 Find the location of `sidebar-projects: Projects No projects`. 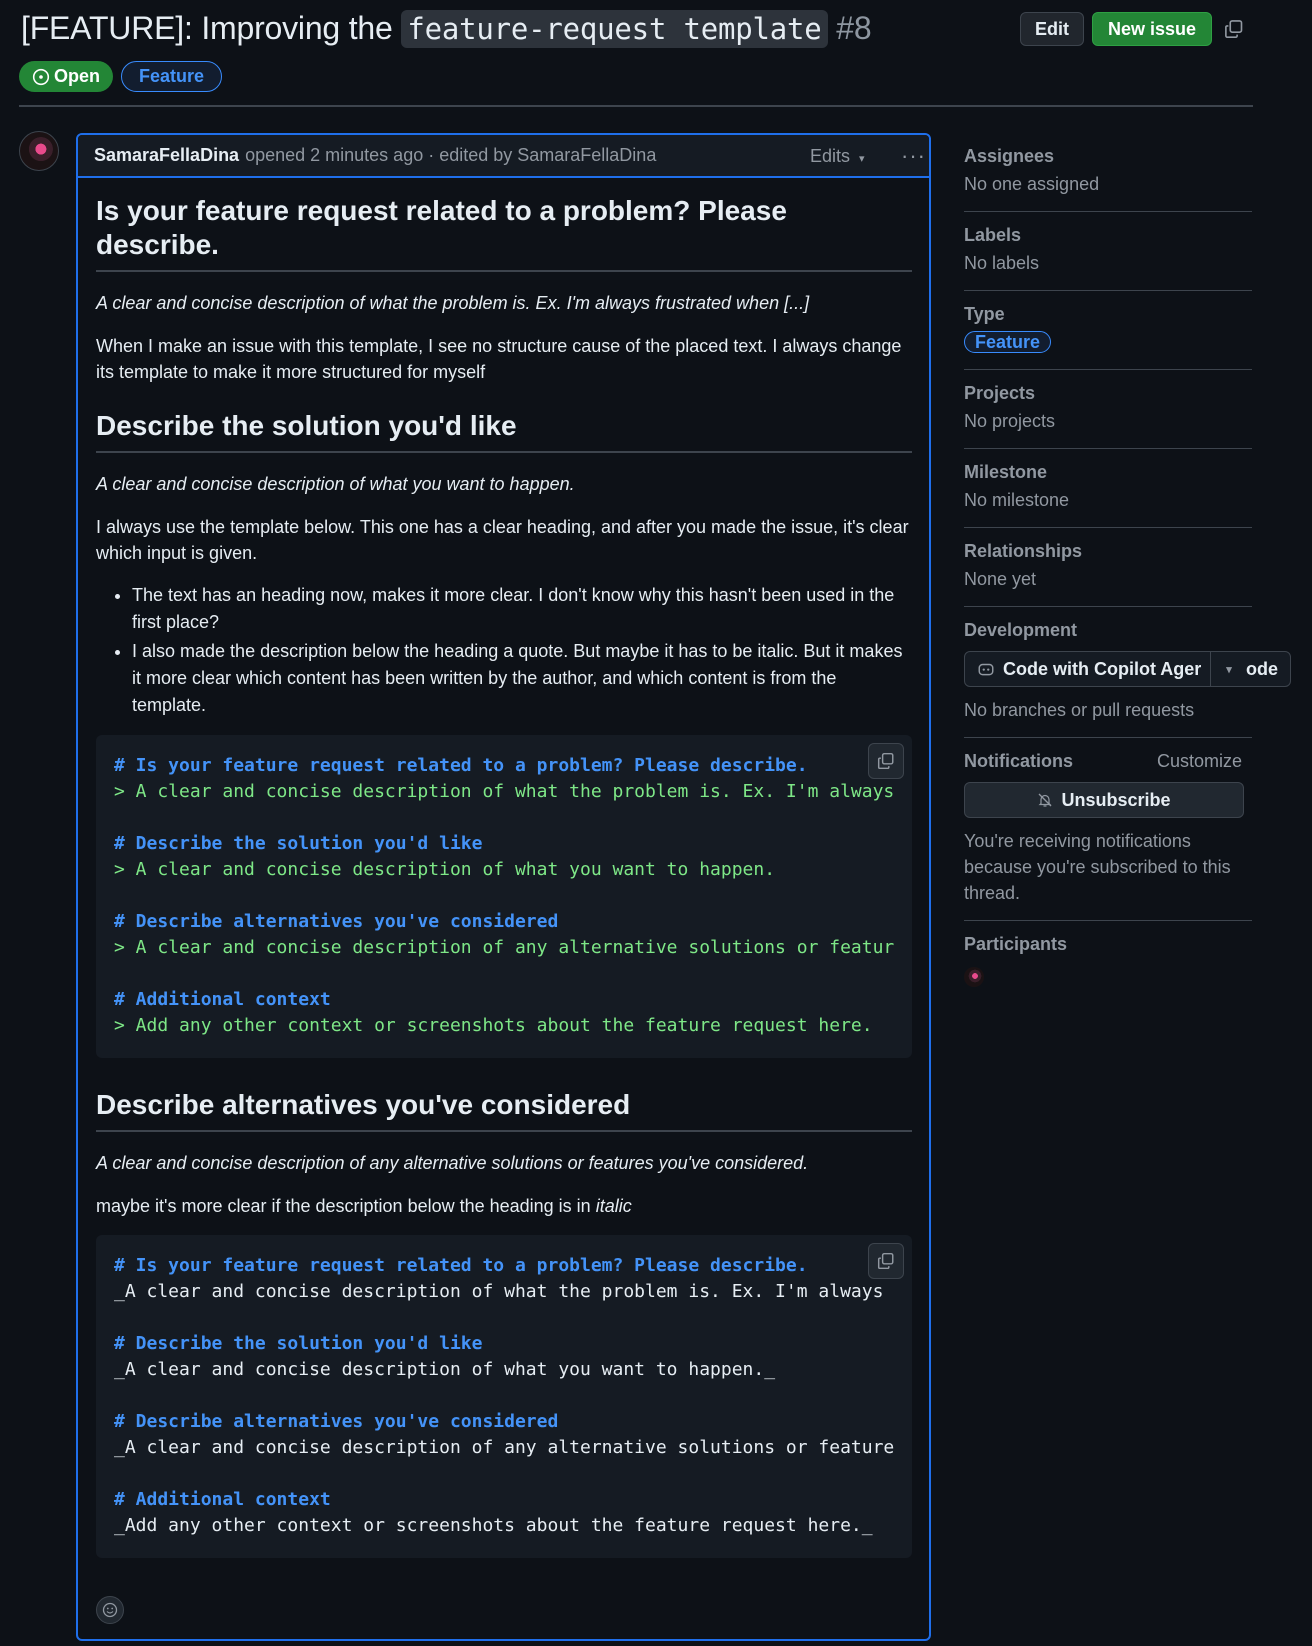

sidebar-projects: Projects No projects is located at coordinates (1108, 409).